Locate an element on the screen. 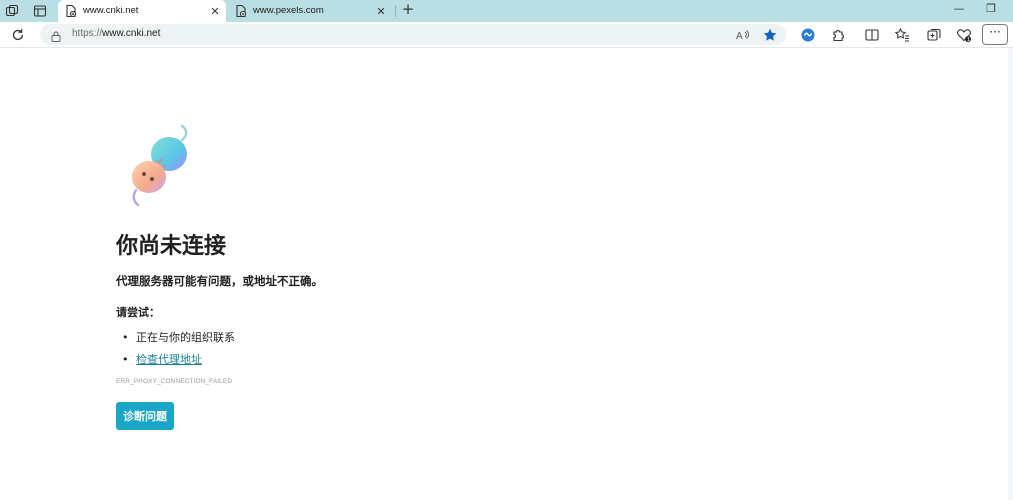 Image resolution: width=1013 pixels, height=500 pixels. refresh-icon is located at coordinates (18, 35).